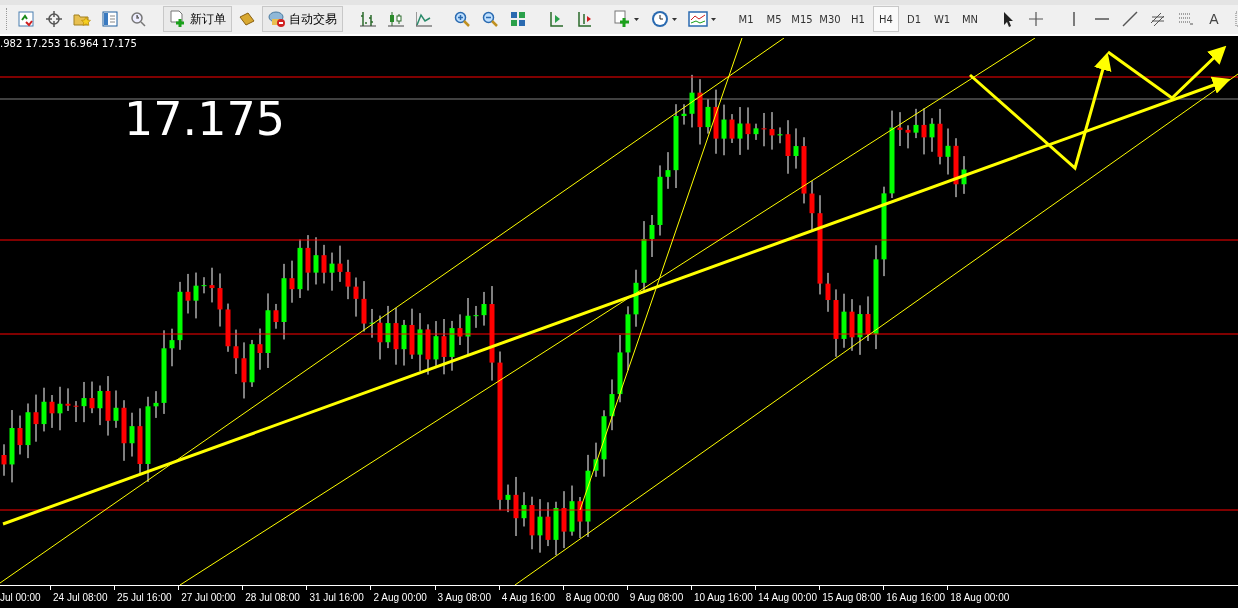  Describe the element at coordinates (774, 19) in the screenshot. I see `timeframe-button: M5` at that location.